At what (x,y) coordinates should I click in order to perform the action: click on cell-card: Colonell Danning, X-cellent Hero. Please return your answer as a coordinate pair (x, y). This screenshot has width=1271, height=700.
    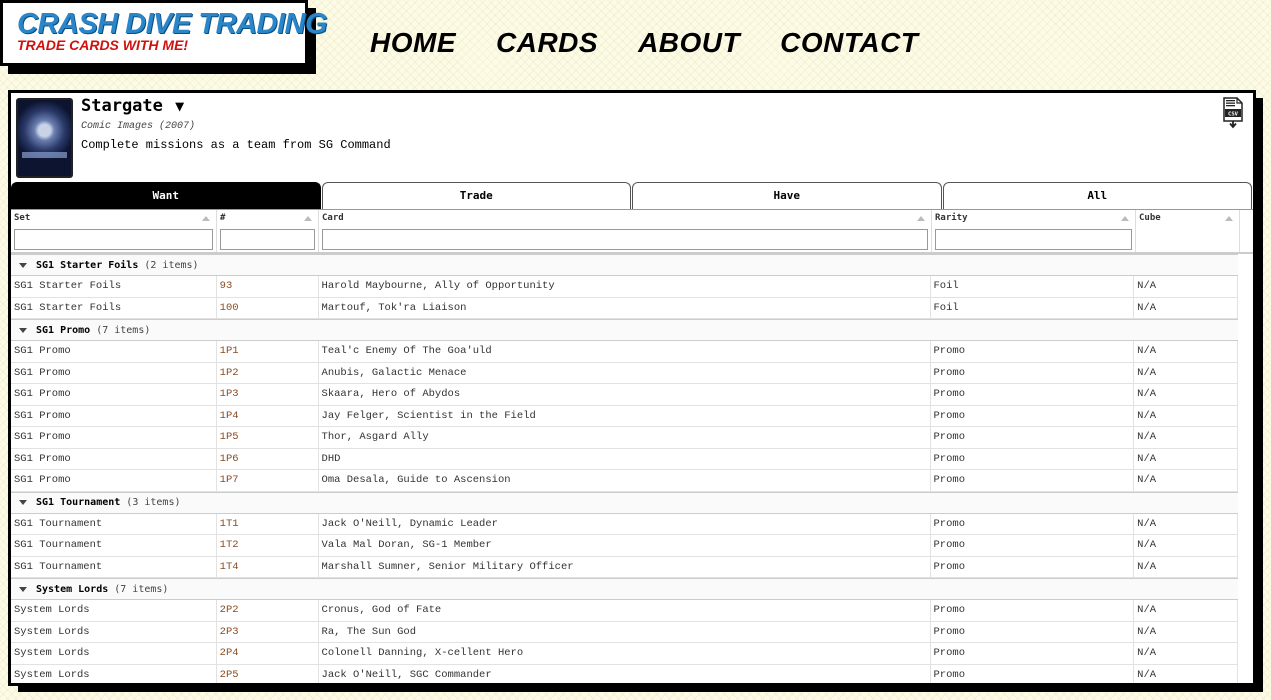
    Looking at the image, I should click on (625, 653).